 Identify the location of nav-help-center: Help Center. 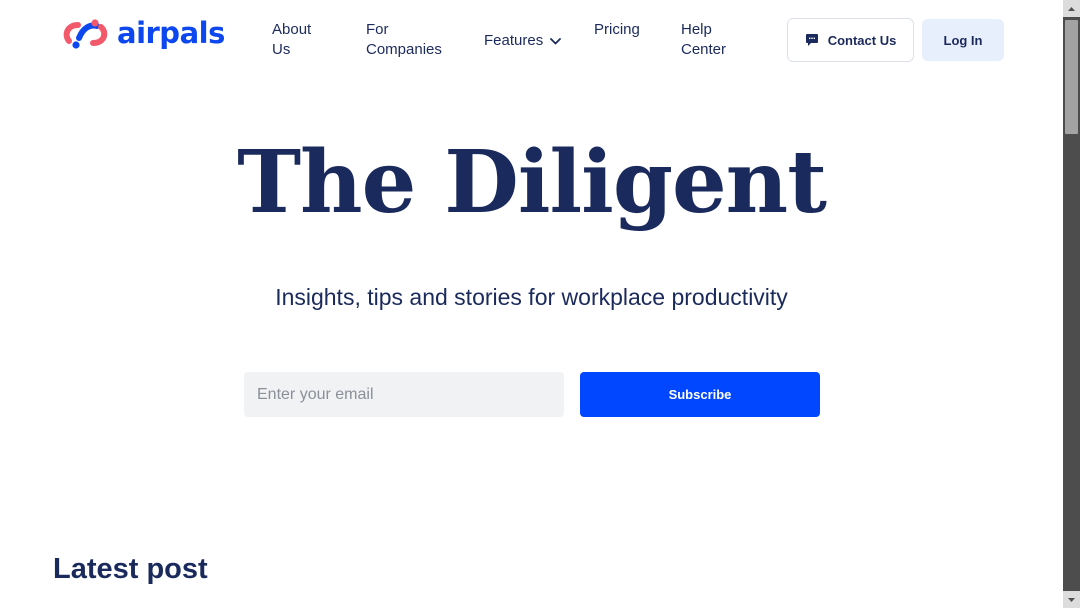
(711, 40).